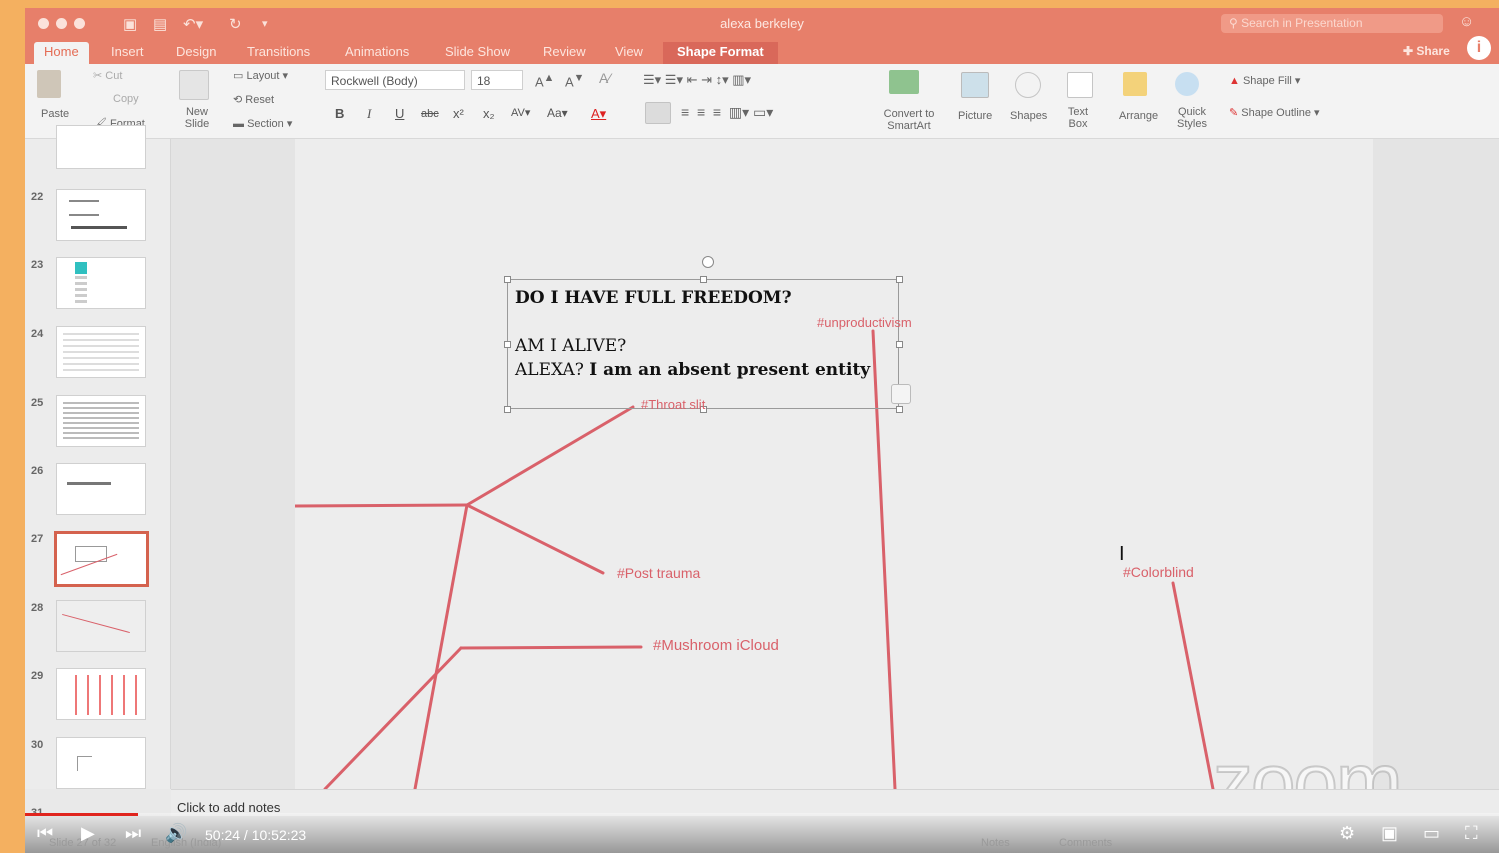 The image size is (1499, 853). Describe the element at coordinates (197, 118) in the screenshot. I see `new-slide-button: New Slide` at that location.